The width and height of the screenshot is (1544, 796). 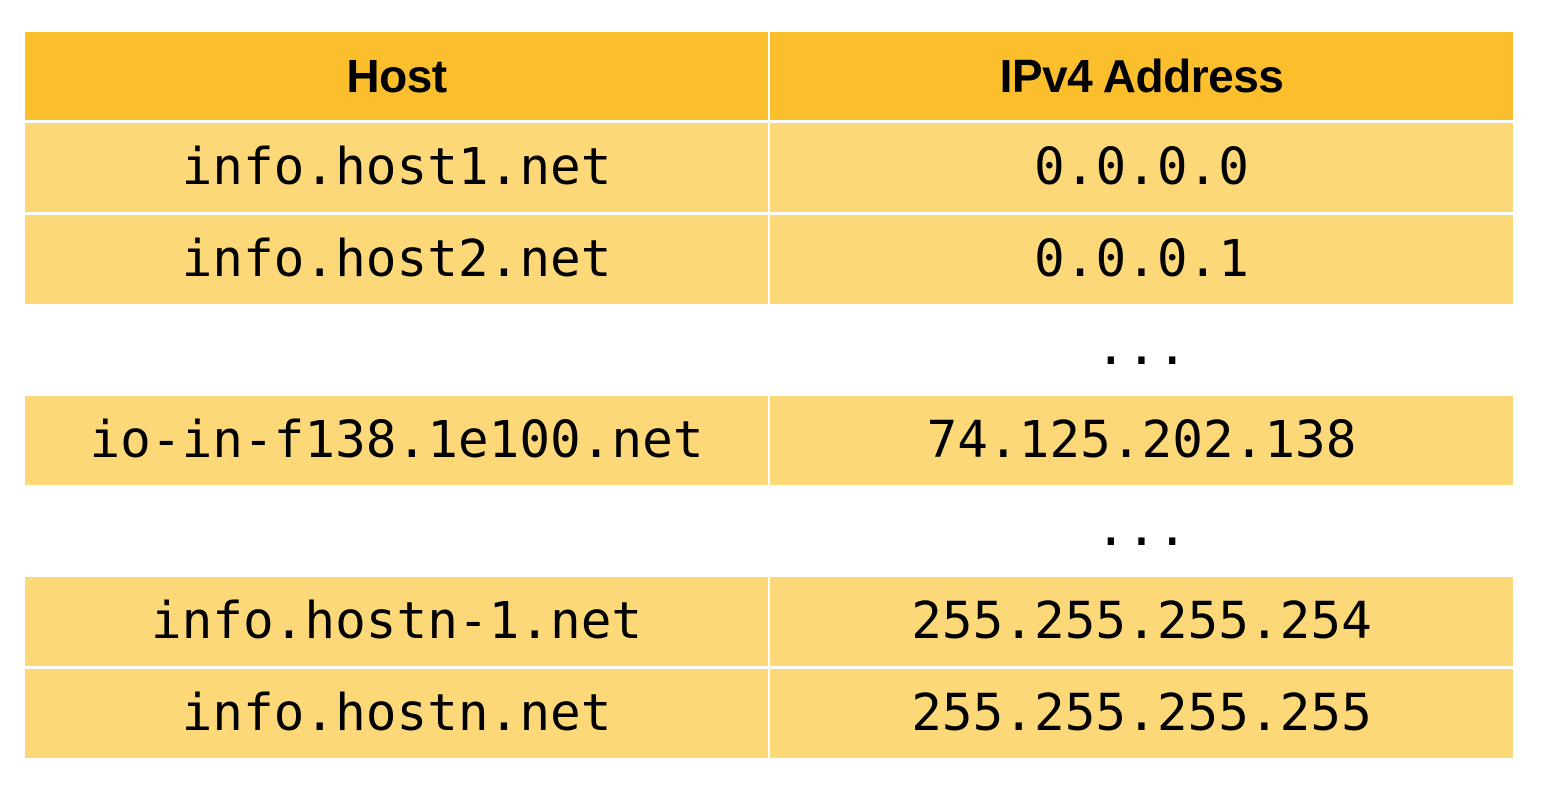 I want to click on table-row: io-in-f138.1e100.net 74.125.202.138, so click(x=769, y=440).